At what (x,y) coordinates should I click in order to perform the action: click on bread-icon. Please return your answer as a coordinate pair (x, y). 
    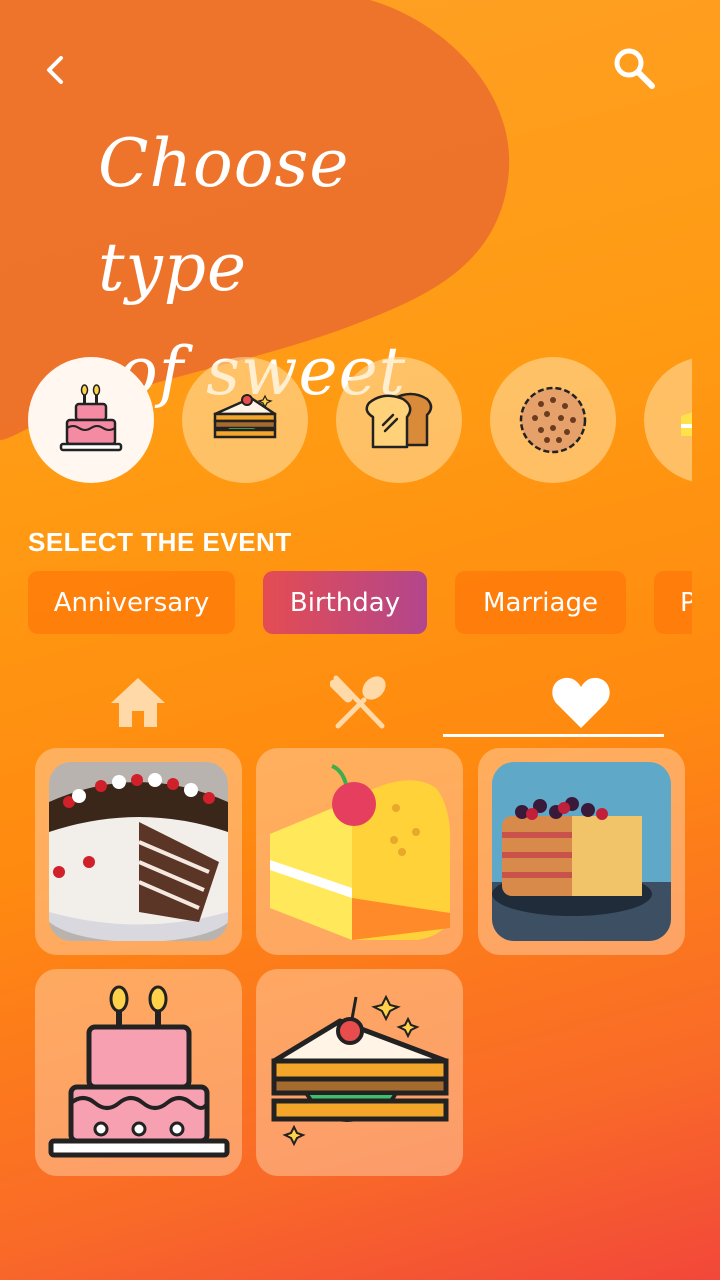
    Looking at the image, I should click on (399, 420).